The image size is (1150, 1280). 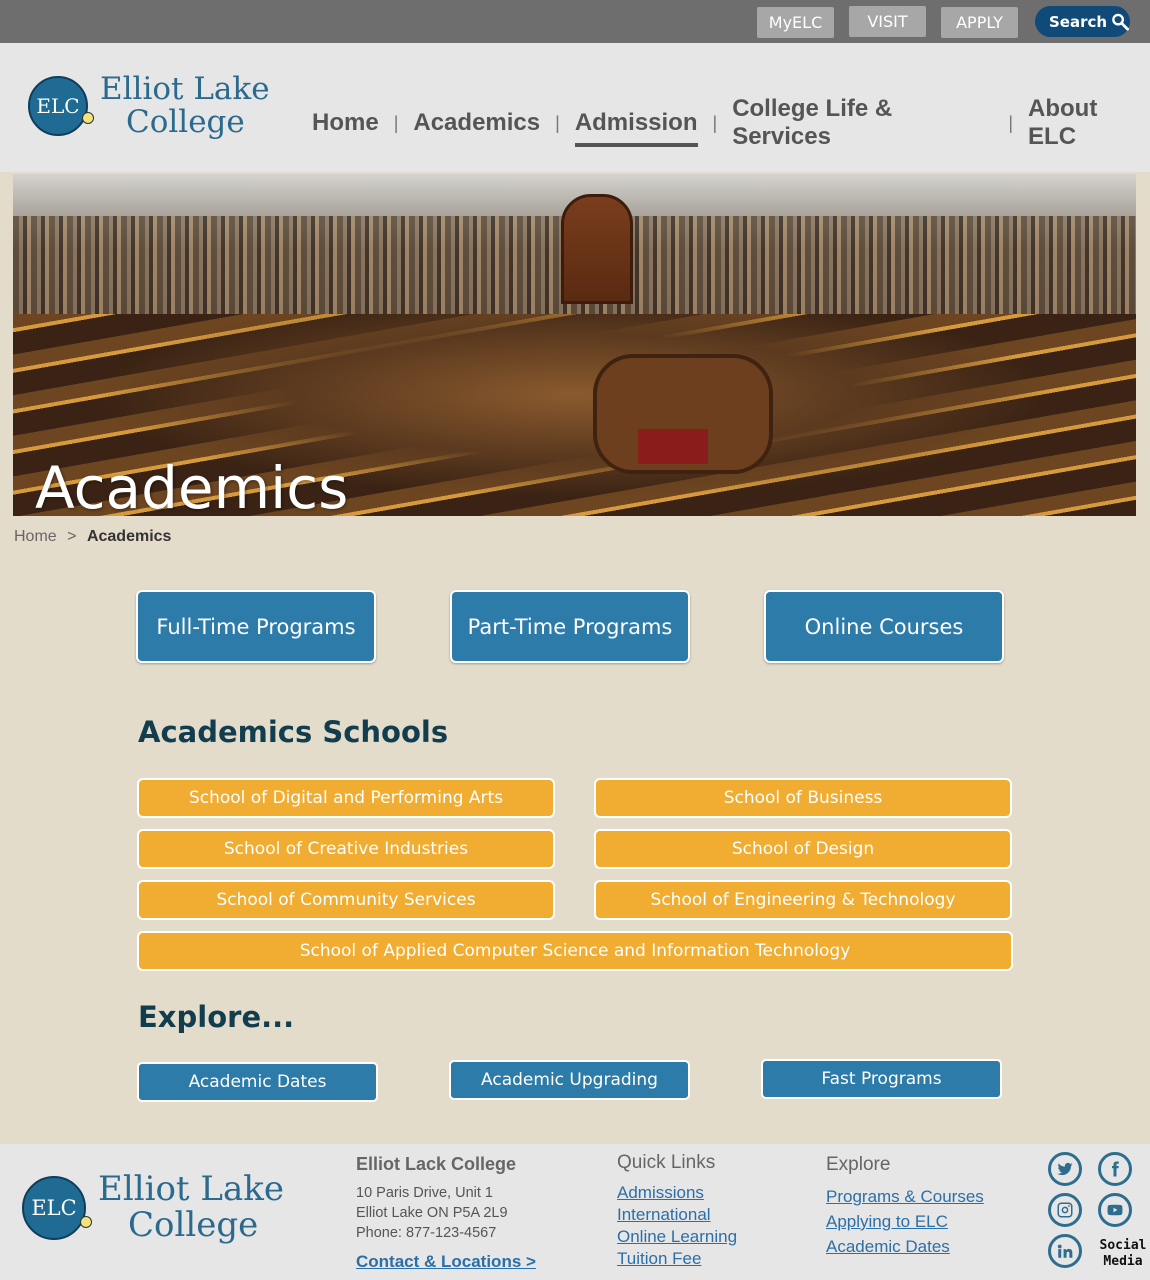 I want to click on breadcrumb-home: Home, so click(x=35, y=536).